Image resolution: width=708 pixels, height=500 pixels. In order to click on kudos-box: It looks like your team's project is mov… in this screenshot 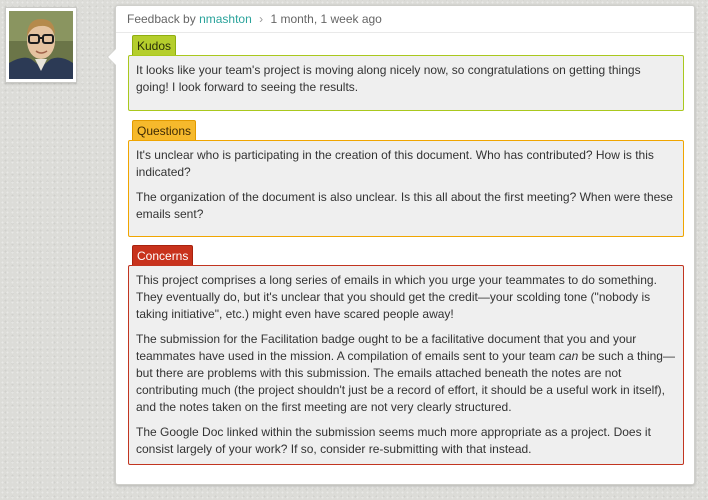, I will do `click(406, 83)`.